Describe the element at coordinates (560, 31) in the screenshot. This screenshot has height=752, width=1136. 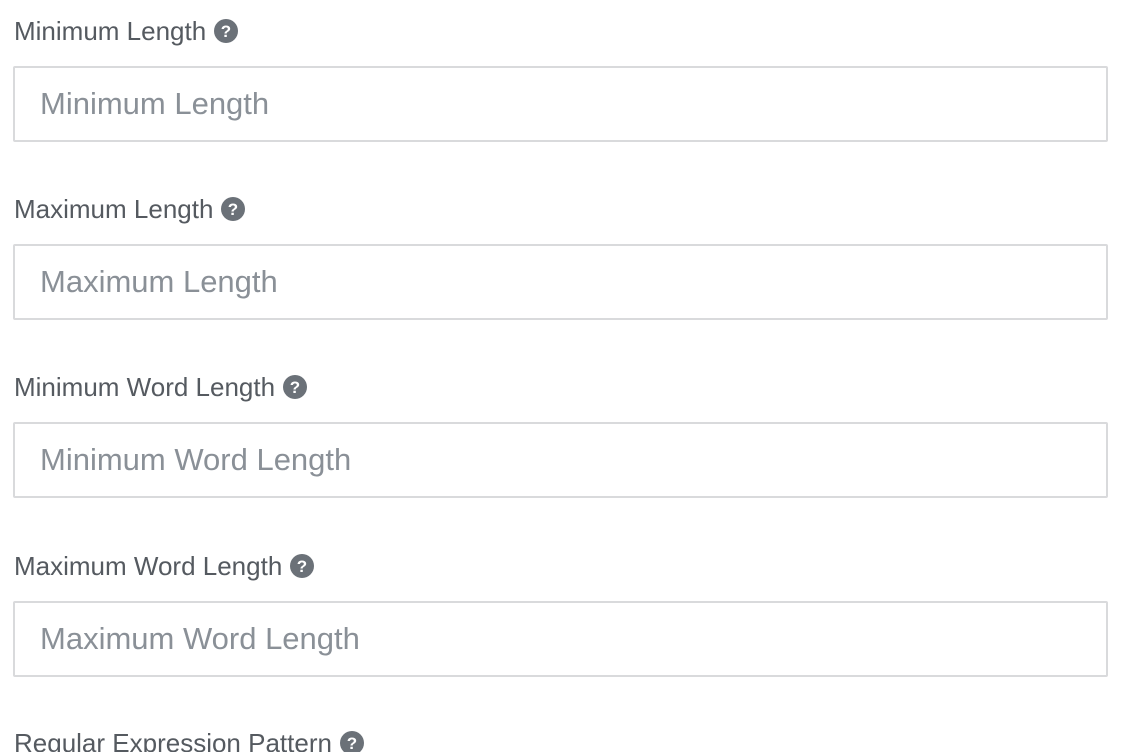
I see `label-row: Minimum Length ?` at that location.